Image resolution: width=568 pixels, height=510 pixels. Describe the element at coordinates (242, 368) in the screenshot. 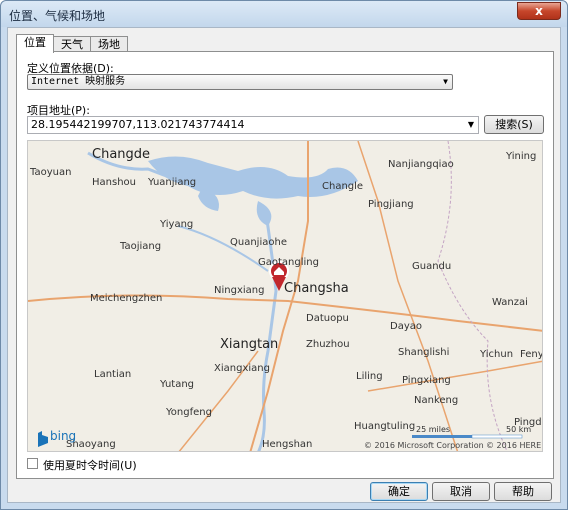

I see `city-label: Xiangxiang` at that location.